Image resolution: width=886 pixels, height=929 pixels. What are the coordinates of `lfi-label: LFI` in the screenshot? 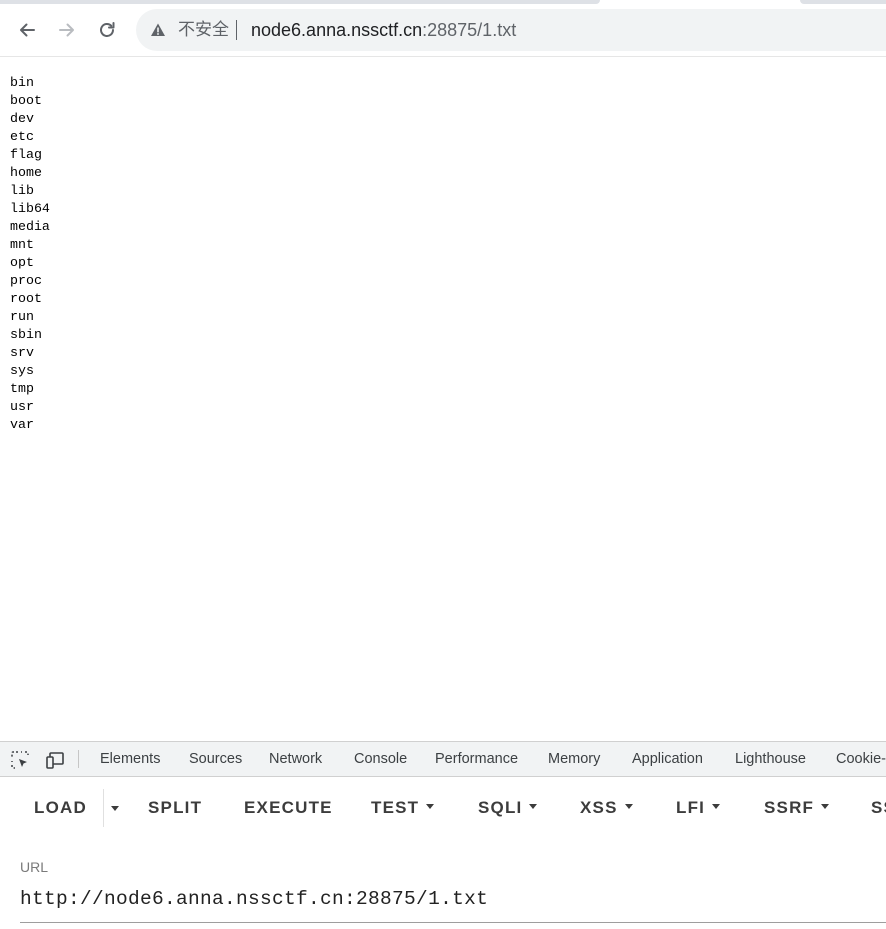 It's located at (691, 807).